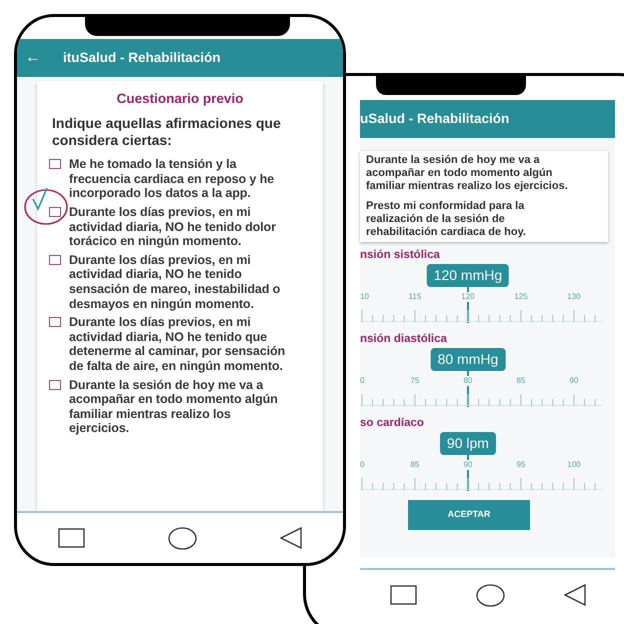 The image size is (624, 624). I want to click on slider-label: so cardíaco, so click(392, 423).